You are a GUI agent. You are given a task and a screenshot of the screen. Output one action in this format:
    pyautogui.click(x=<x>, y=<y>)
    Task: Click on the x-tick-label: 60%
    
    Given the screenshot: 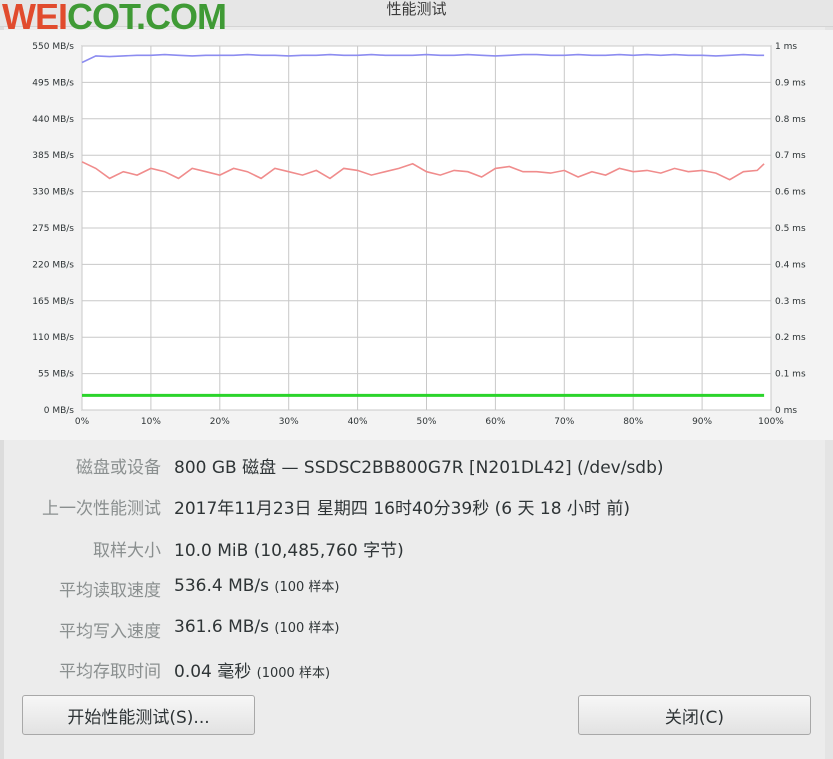 What is the action you would take?
    pyautogui.click(x=495, y=422)
    